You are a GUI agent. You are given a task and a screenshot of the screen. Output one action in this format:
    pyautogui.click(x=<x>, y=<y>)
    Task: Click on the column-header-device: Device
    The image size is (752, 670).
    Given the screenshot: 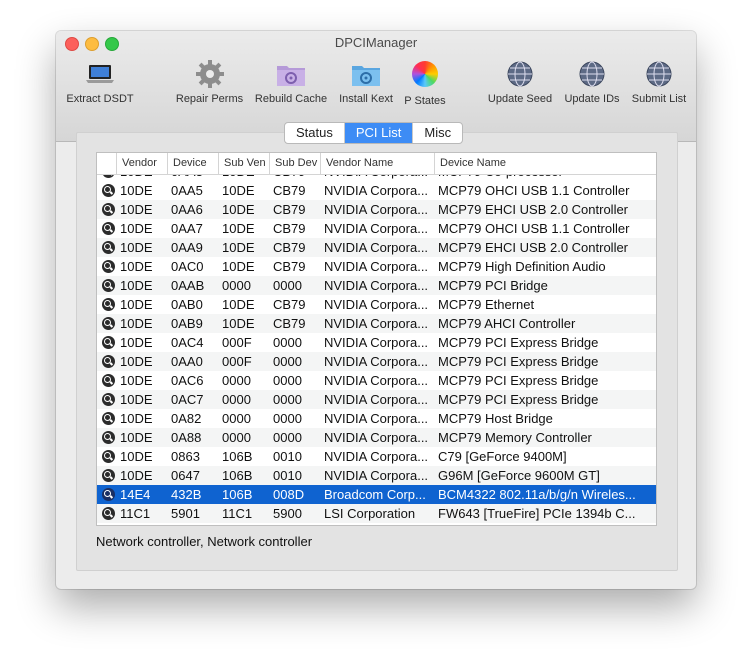 What is the action you would take?
    pyautogui.click(x=192, y=163)
    